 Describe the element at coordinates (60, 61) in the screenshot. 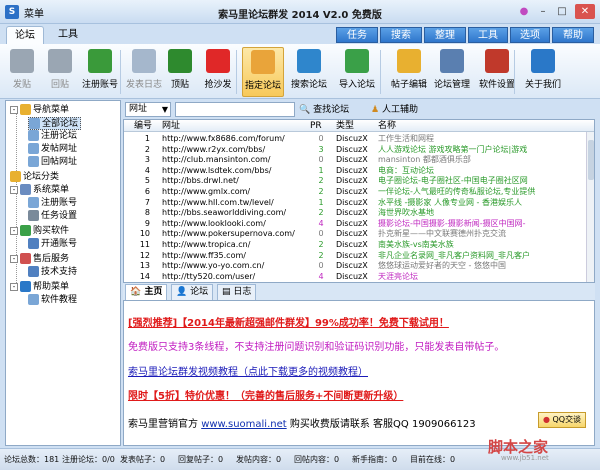

I see `reply-icon` at that location.